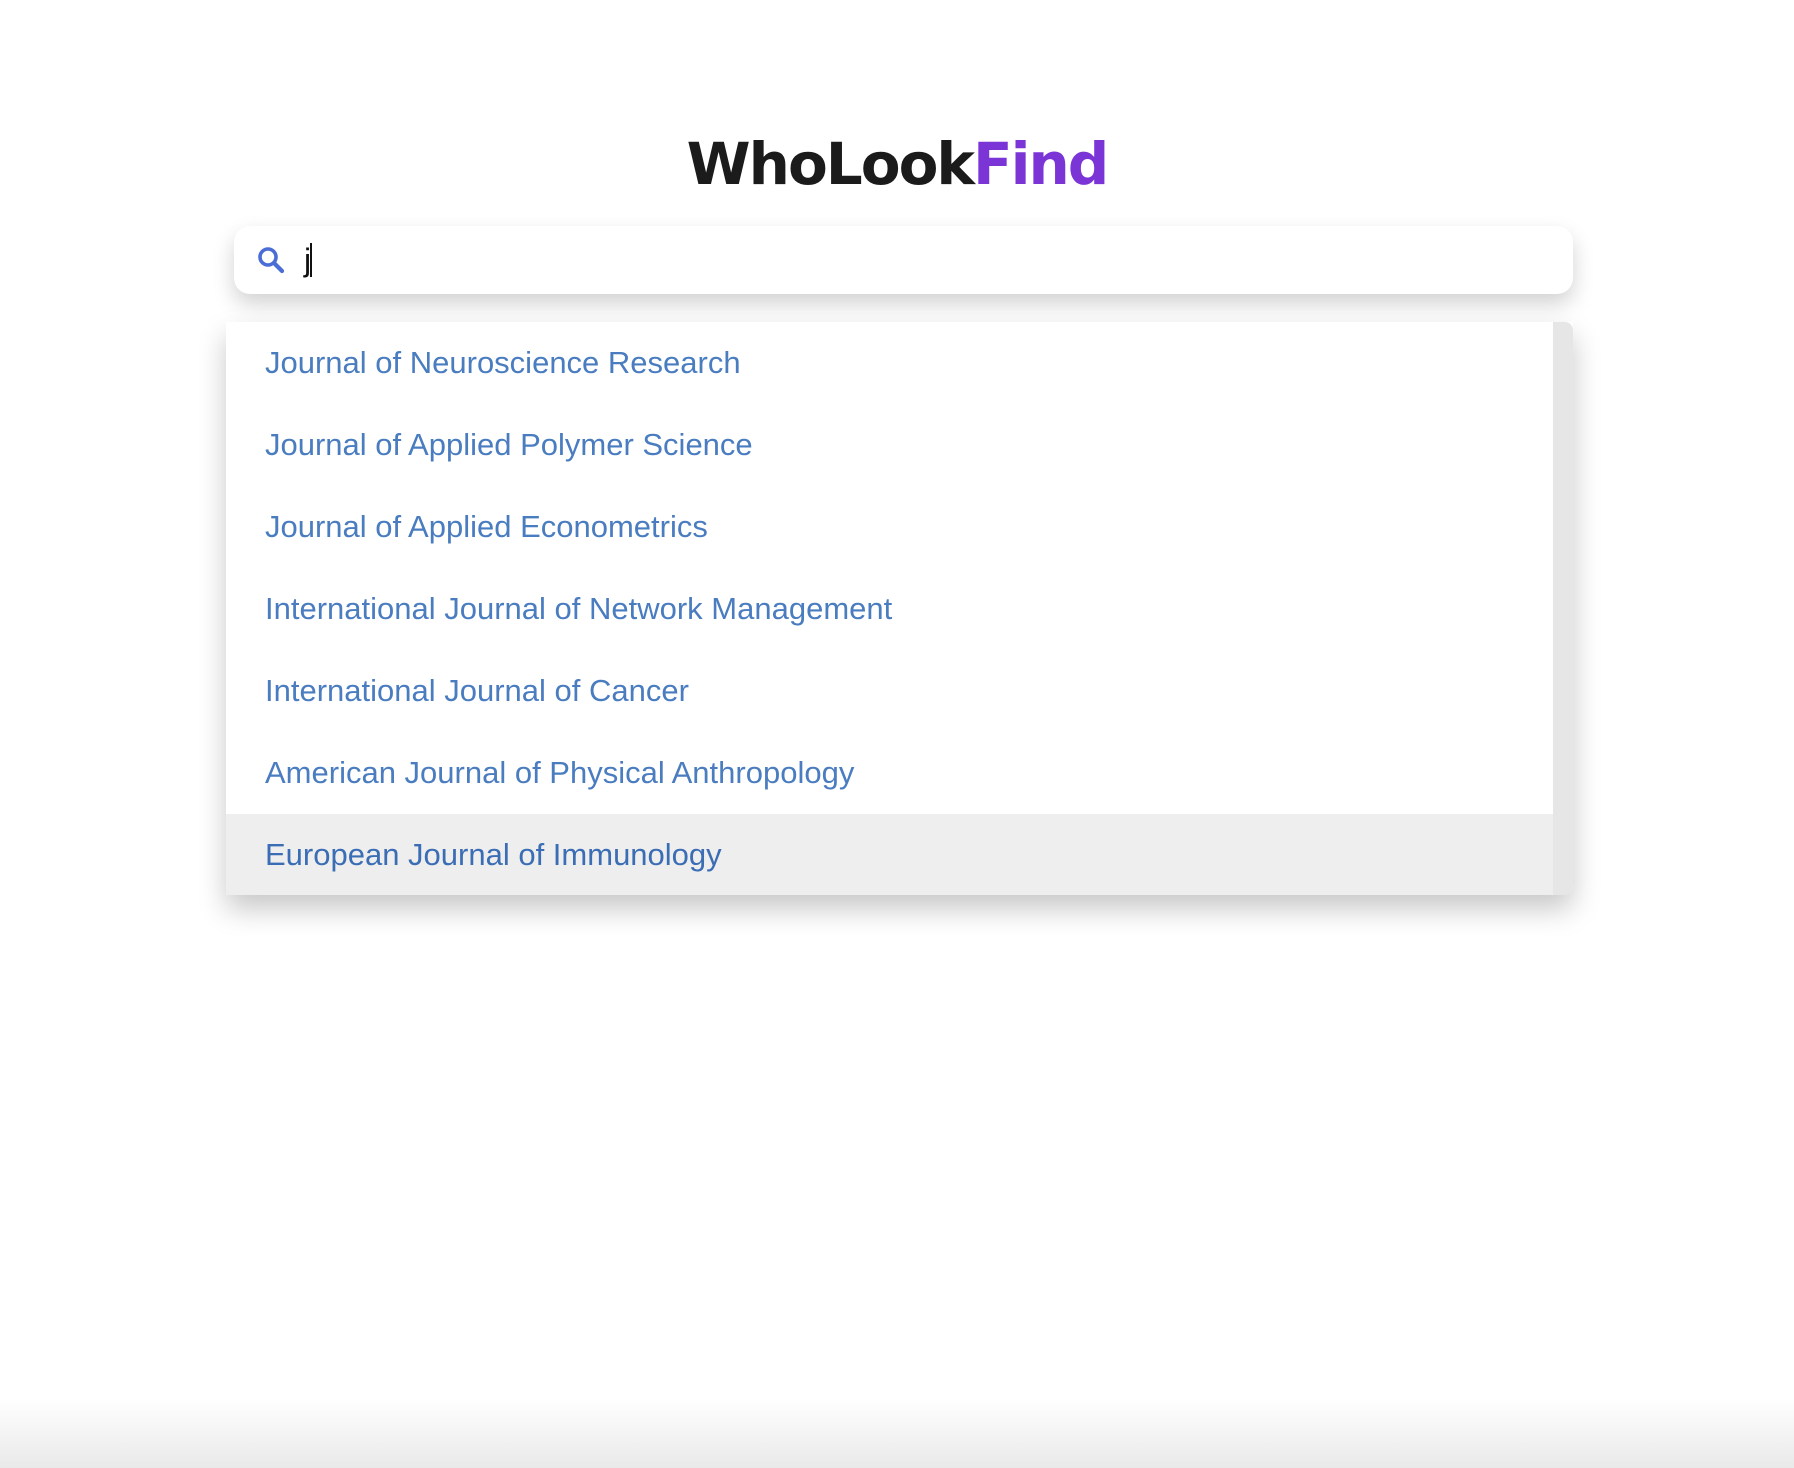 This screenshot has width=1794, height=1468. Describe the element at coordinates (889, 691) in the screenshot. I see `suggestion-item: International Journal of Cancer` at that location.